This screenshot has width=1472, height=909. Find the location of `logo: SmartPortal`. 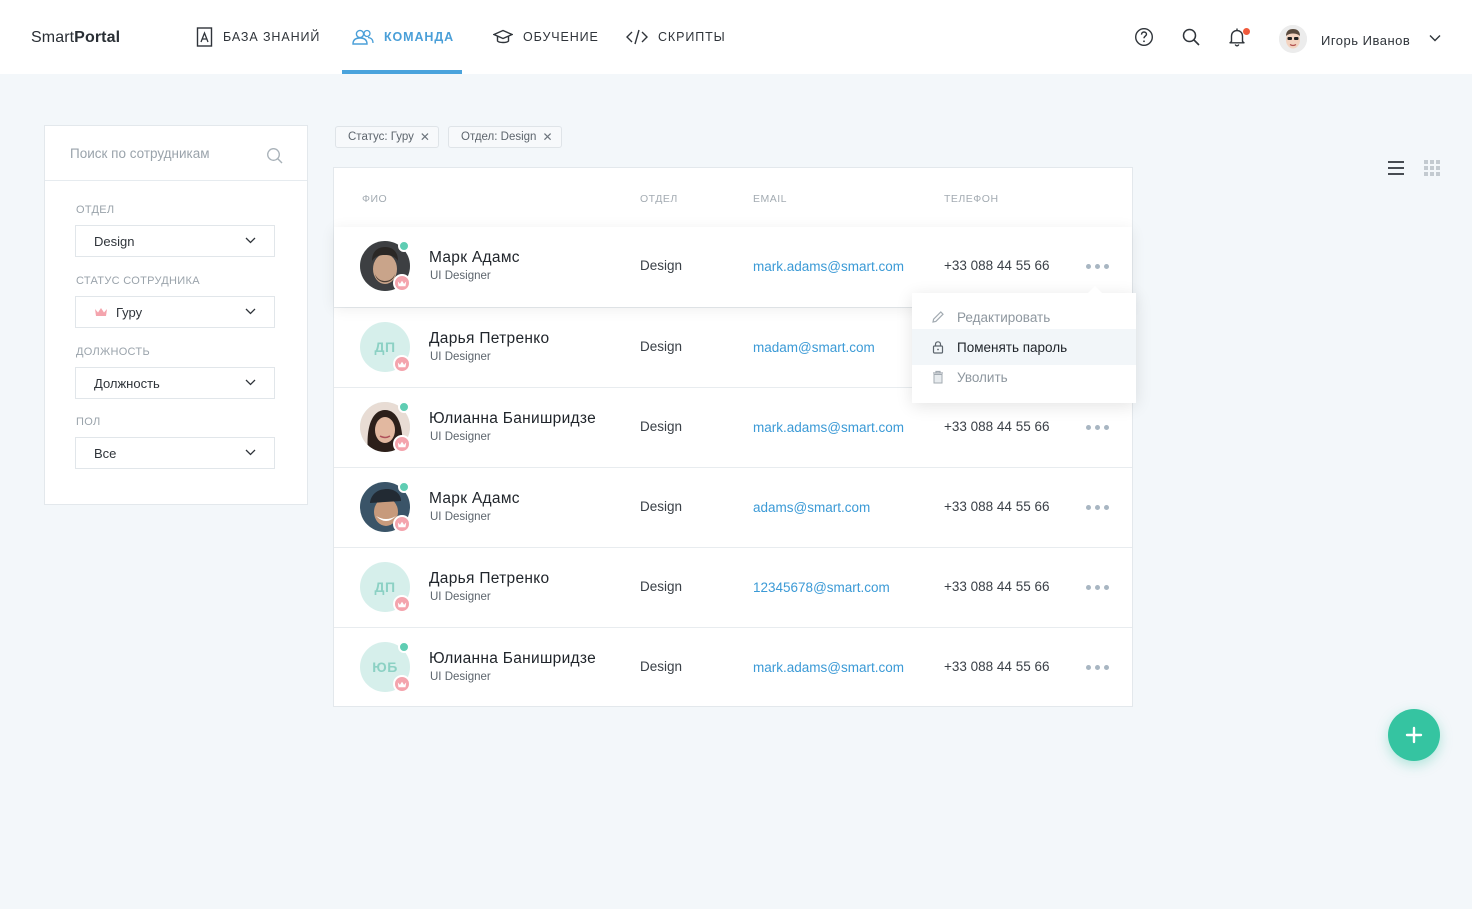

logo: SmartPortal is located at coordinates (75, 38).